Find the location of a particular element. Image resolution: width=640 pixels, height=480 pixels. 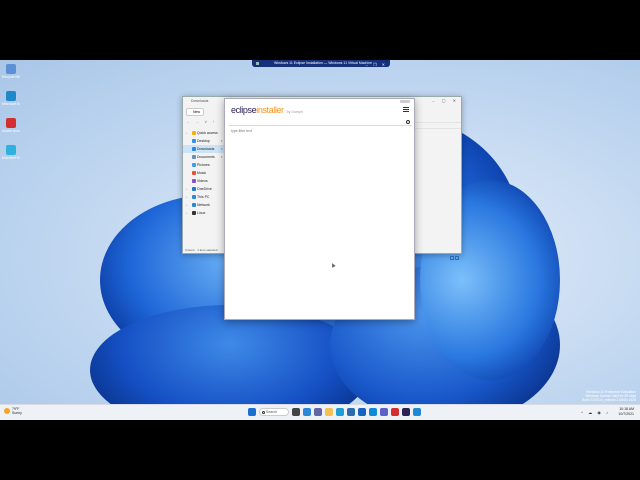

windows-start-icon is located at coordinates (252, 412).